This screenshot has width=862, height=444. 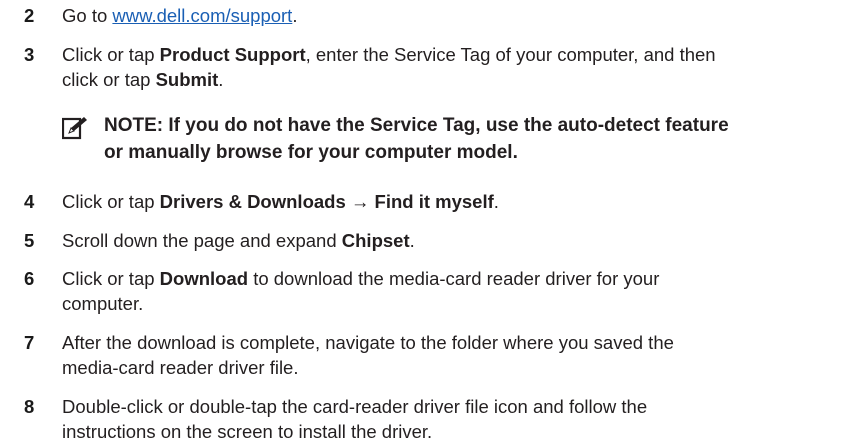 I want to click on step-number: 2, so click(x=29, y=15).